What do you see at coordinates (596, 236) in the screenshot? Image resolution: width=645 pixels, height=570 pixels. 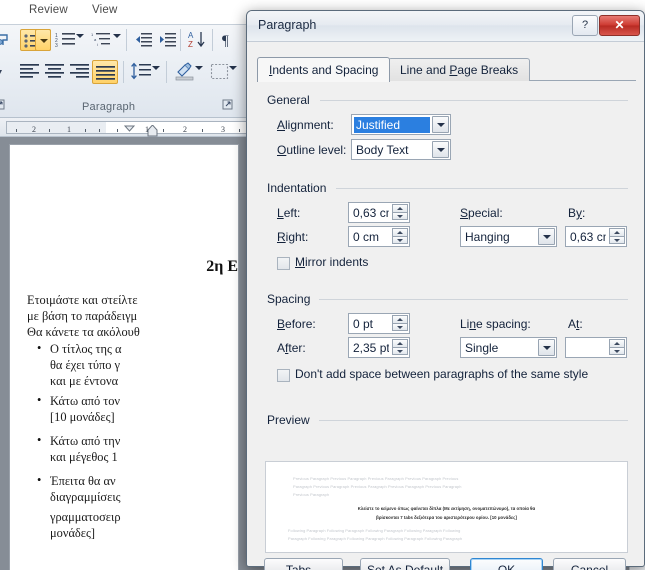 I see `by-spinner: 0,63 cm` at bounding box center [596, 236].